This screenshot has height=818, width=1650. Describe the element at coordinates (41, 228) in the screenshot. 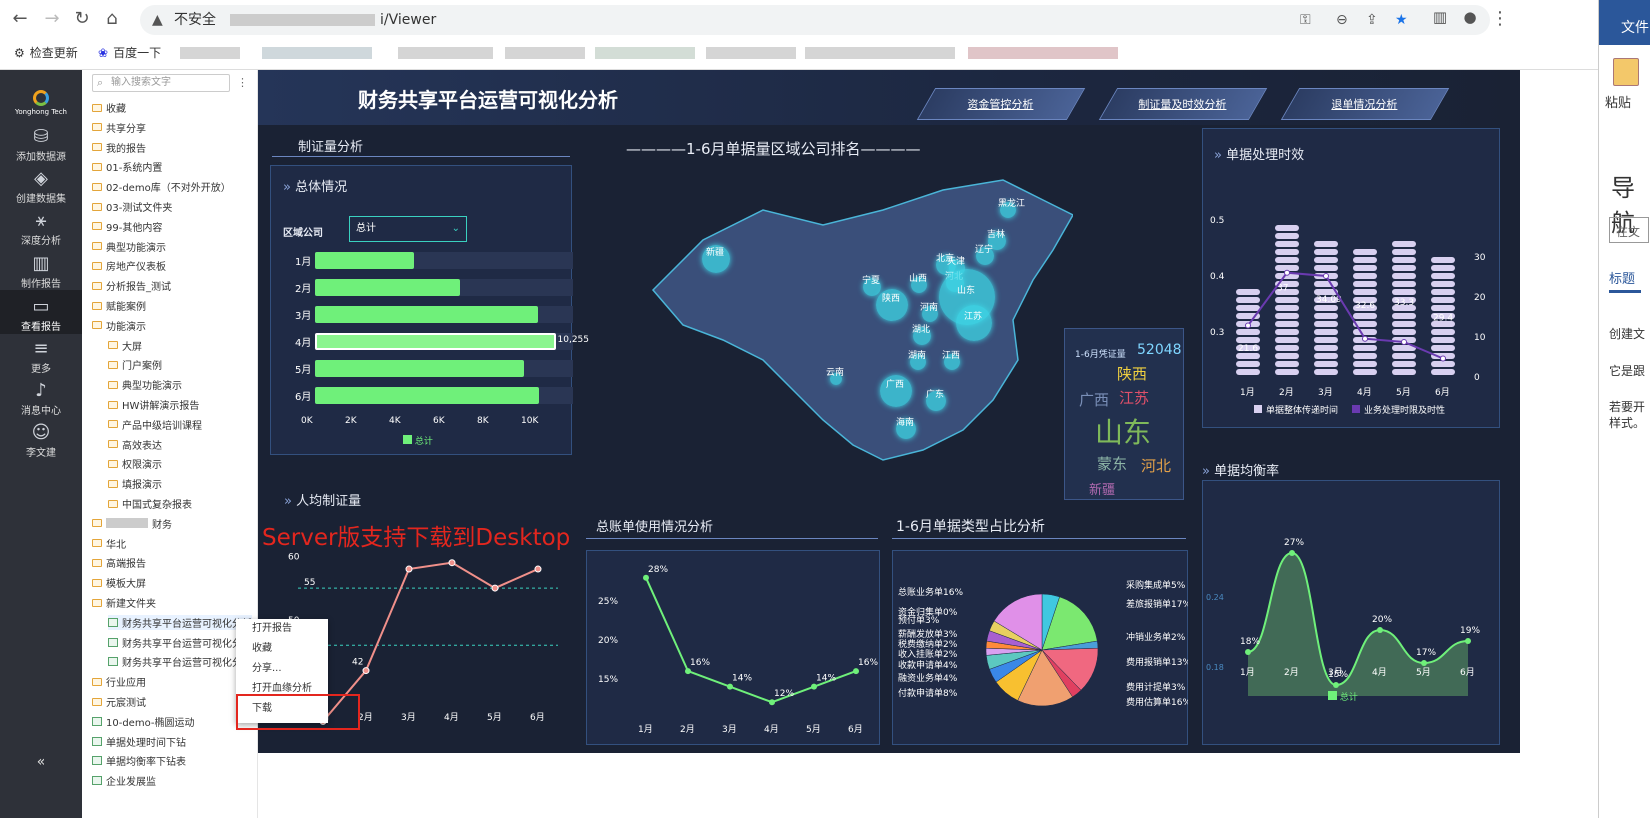

I see `rail-deep-analysis: ⚹ 深度分析` at that location.